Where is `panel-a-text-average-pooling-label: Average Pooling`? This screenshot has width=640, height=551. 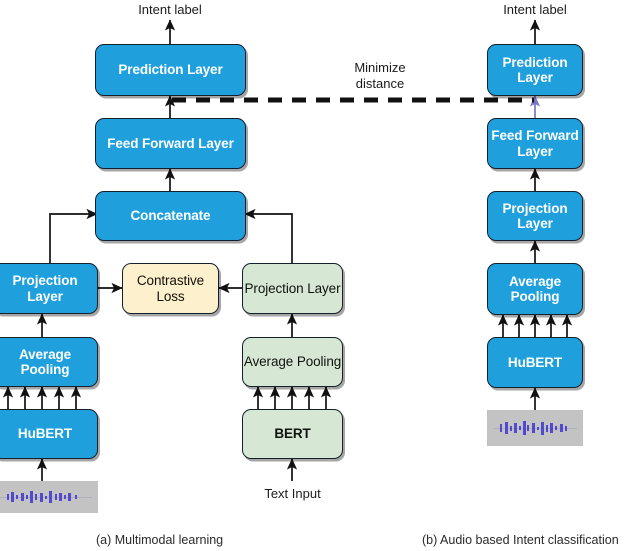
panel-a-text-average-pooling-label: Average Pooling is located at coordinates (292, 362).